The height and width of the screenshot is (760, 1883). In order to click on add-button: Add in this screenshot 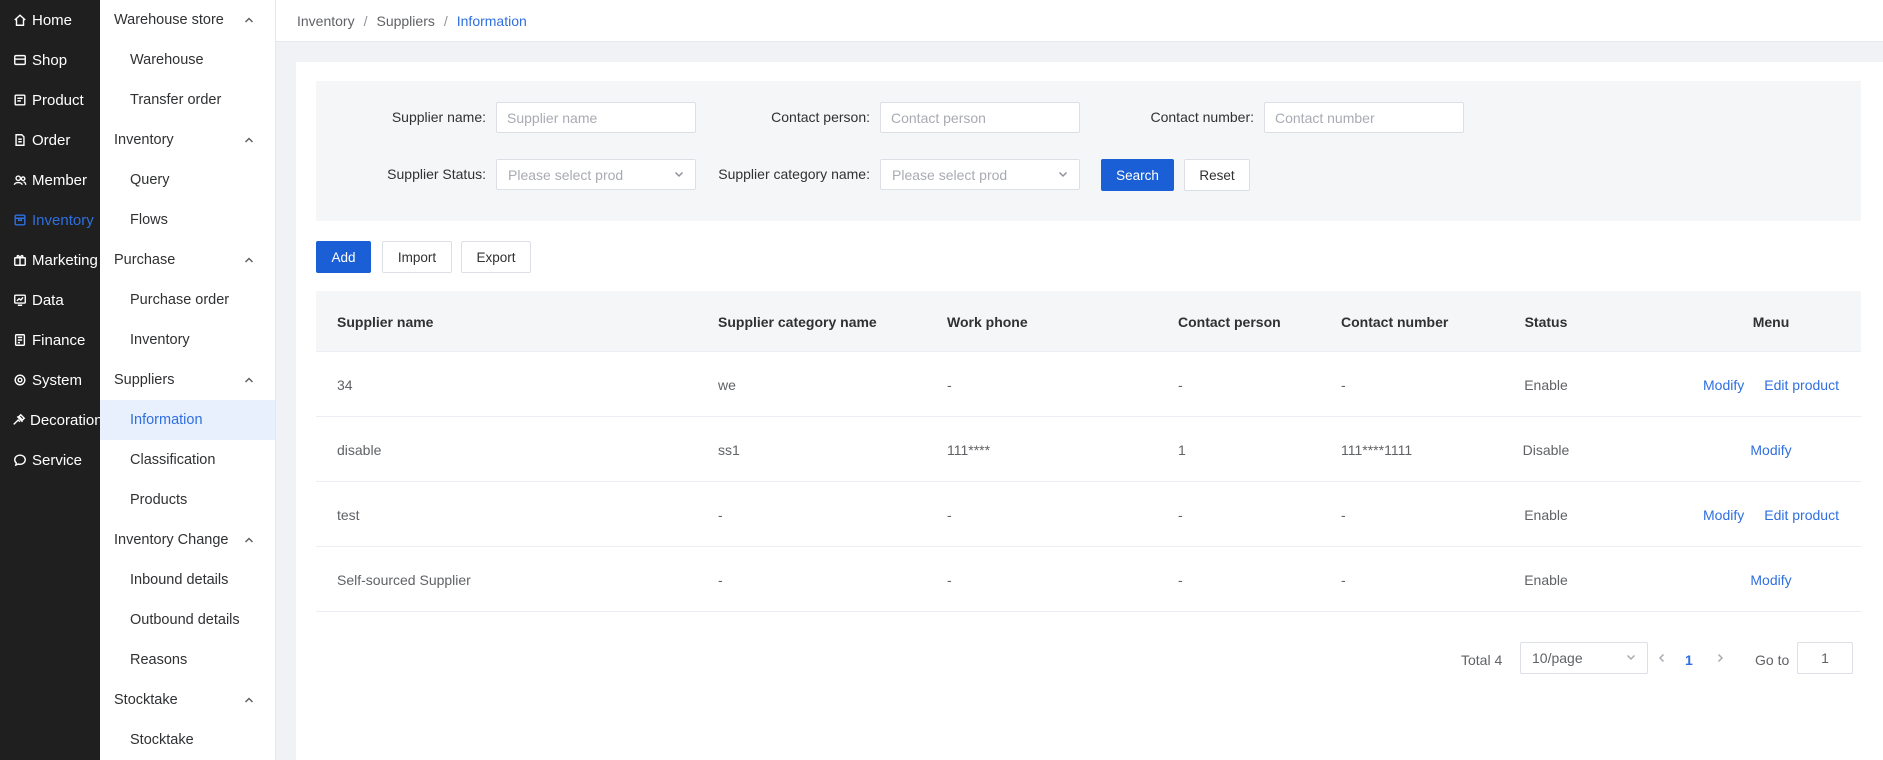, I will do `click(343, 257)`.